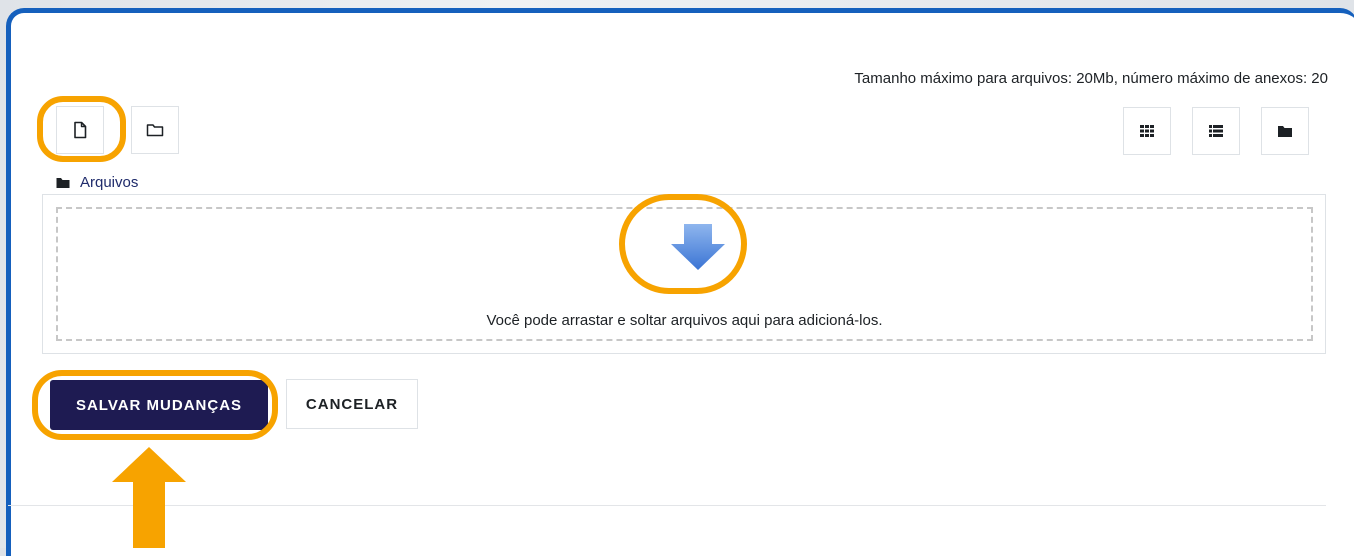 The image size is (1354, 556). Describe the element at coordinates (149, 497) in the screenshot. I see `pointer-arrow-icon` at that location.